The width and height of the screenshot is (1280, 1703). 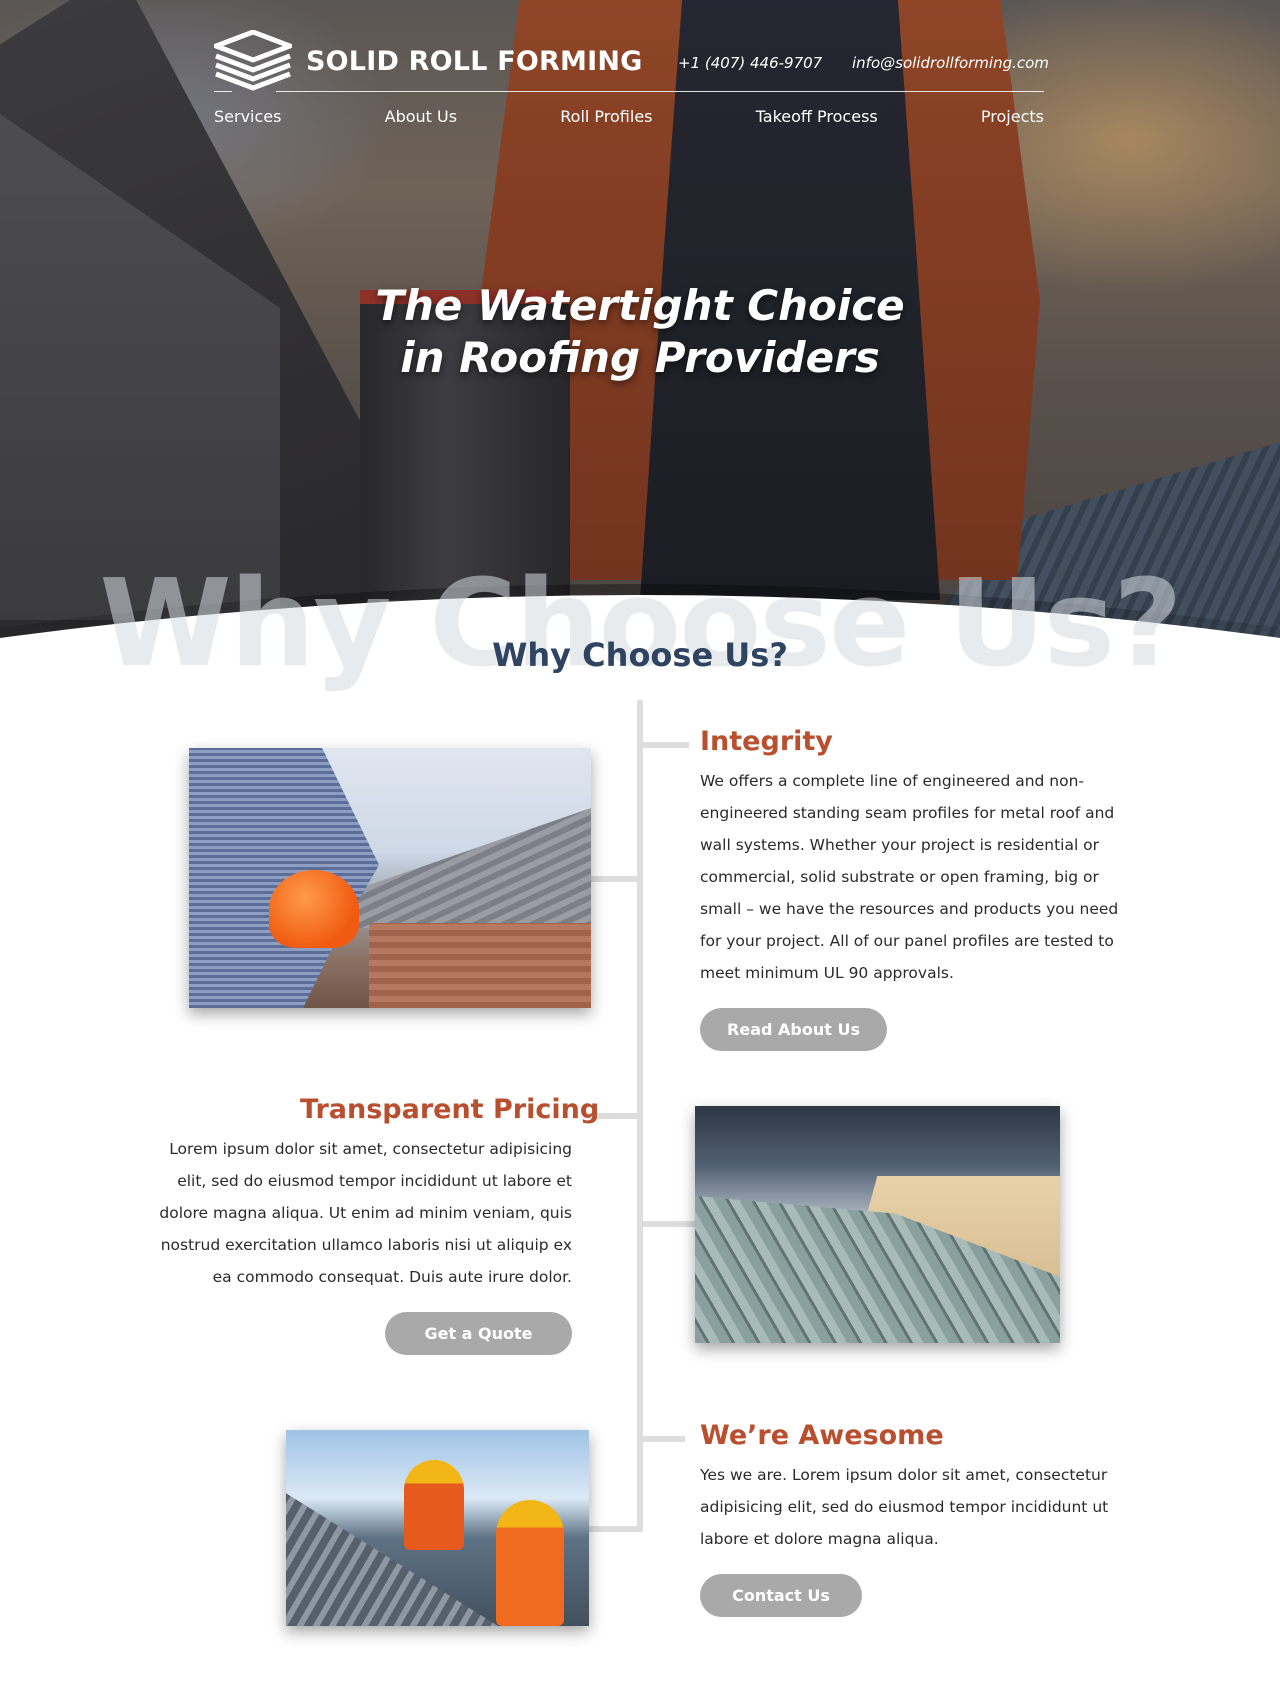 I want to click on nav-item-services: Services, so click(x=247, y=116).